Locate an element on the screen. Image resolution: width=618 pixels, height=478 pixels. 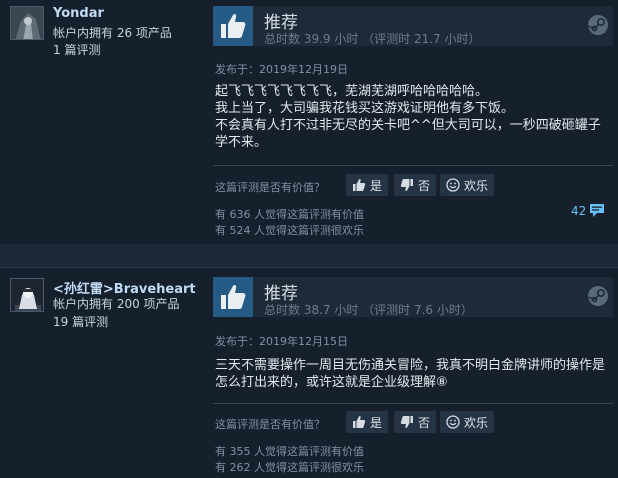
posted-date: 发布于：2019年12月19日 is located at coordinates (281, 69).